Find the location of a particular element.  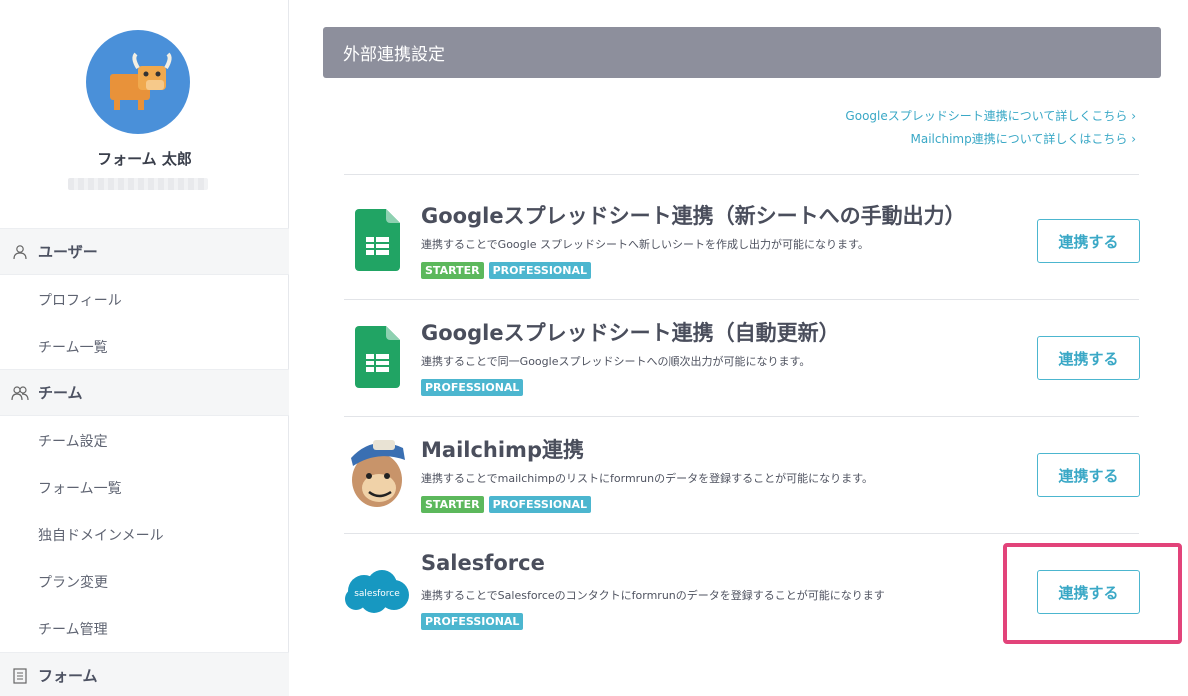

user-name: フォーム 太郎 is located at coordinates (144, 159).